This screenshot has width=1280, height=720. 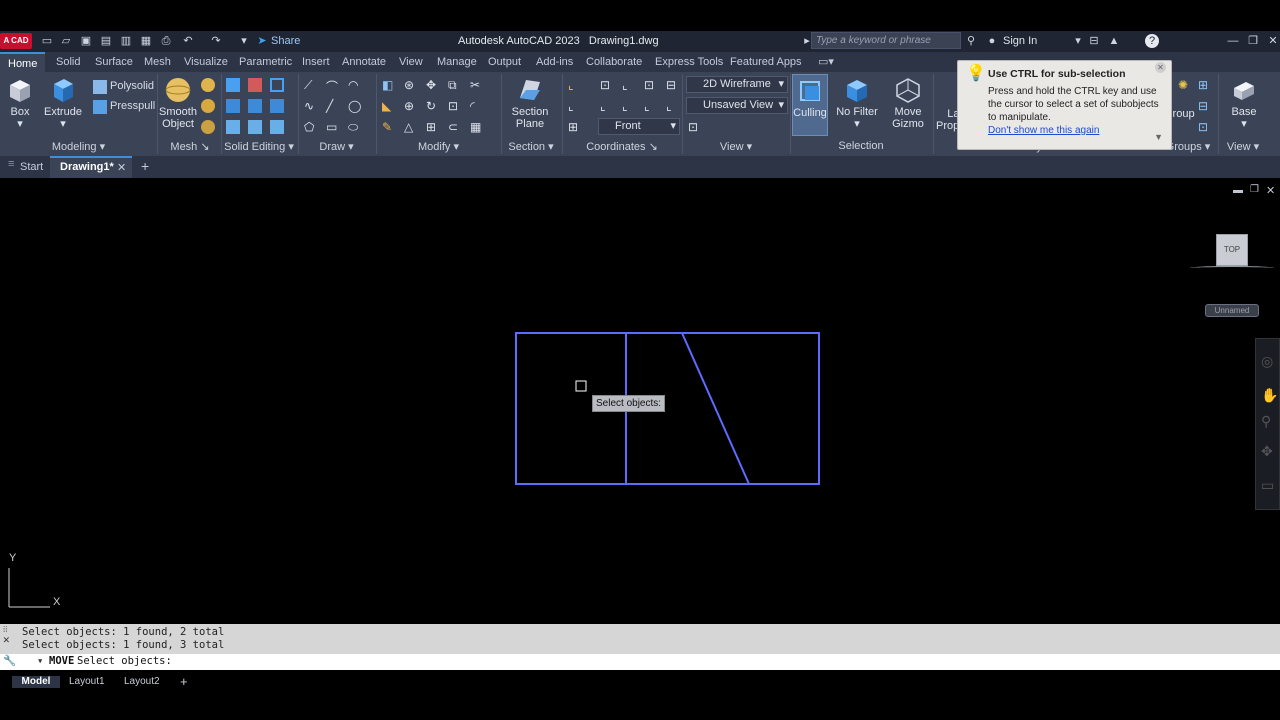 I want to click on tab-solid: Solid, so click(x=68, y=62).